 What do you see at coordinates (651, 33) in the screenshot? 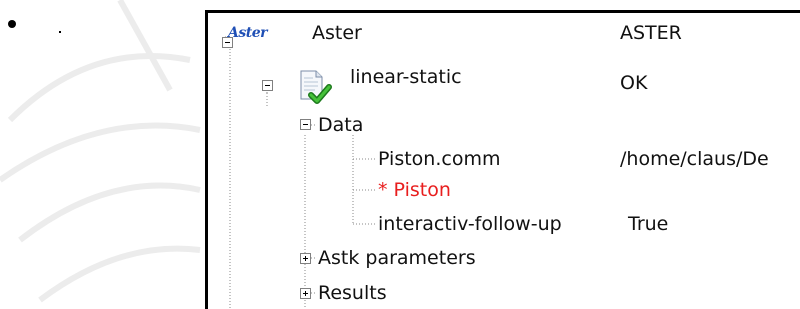
I see `tree-node-value-aster: ASTER` at bounding box center [651, 33].